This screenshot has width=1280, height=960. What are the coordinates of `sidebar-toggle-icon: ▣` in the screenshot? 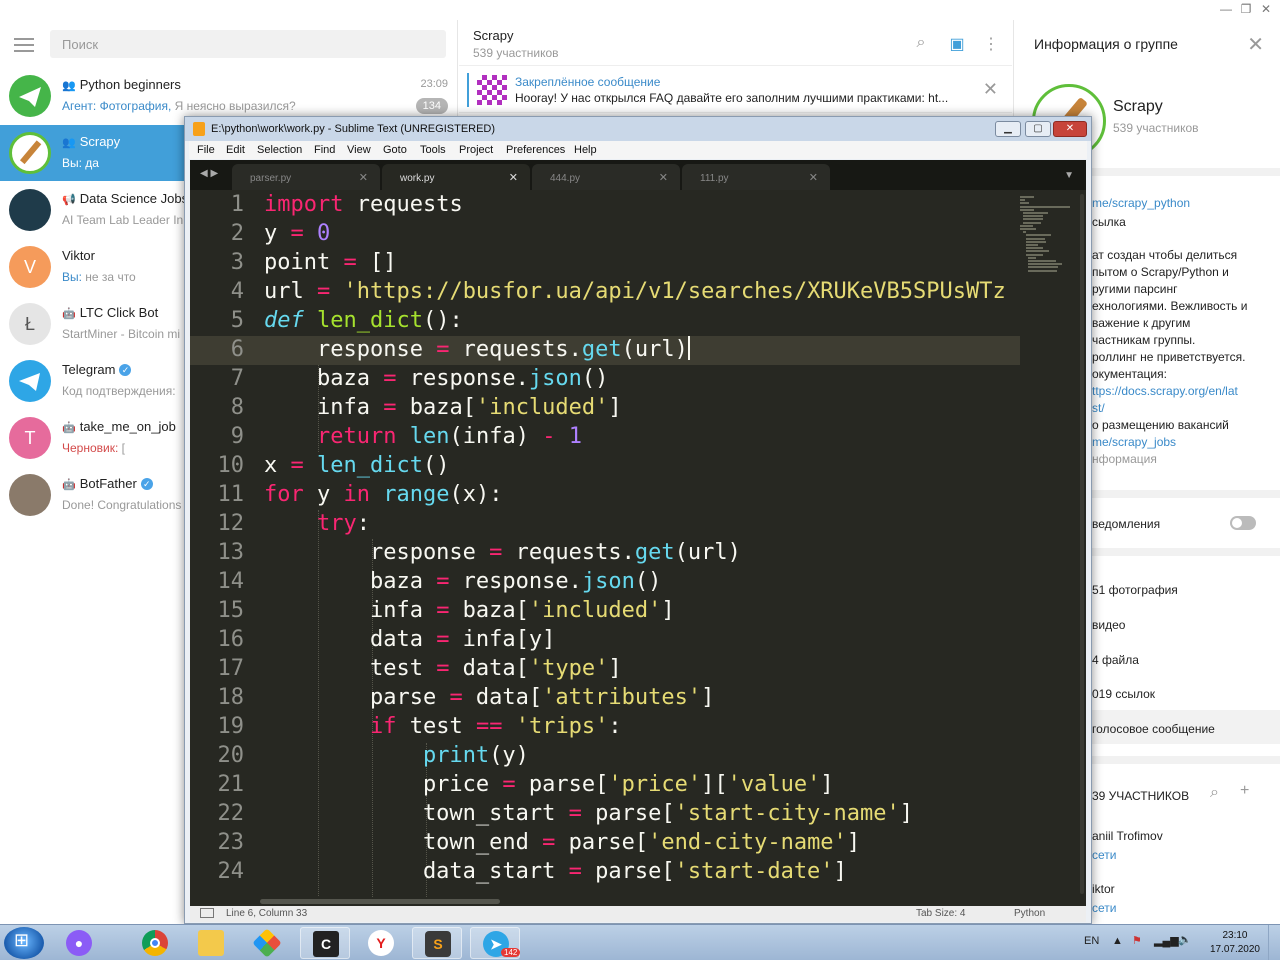 It's located at (957, 44).